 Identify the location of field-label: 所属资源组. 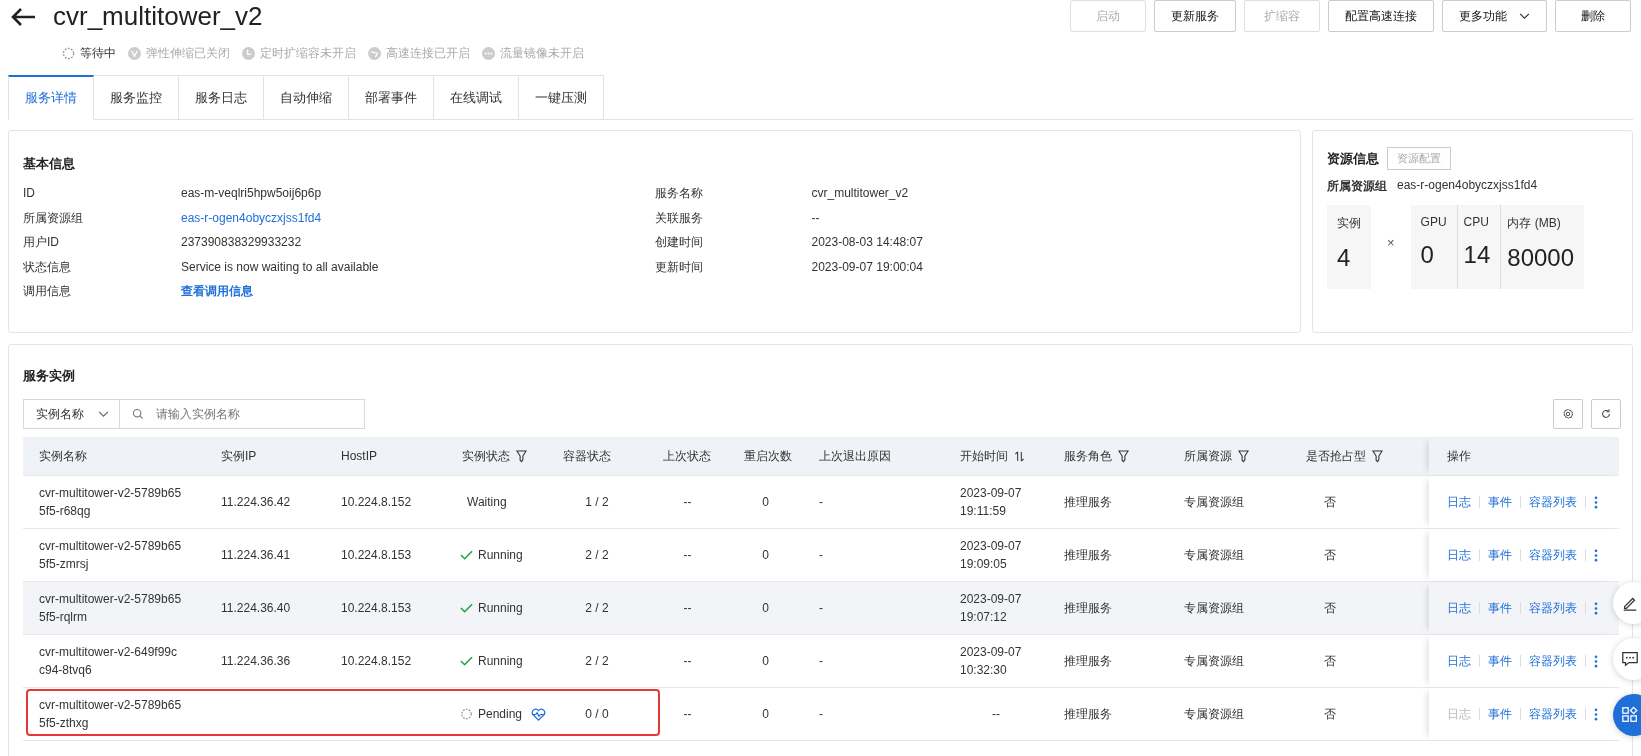
(53, 217).